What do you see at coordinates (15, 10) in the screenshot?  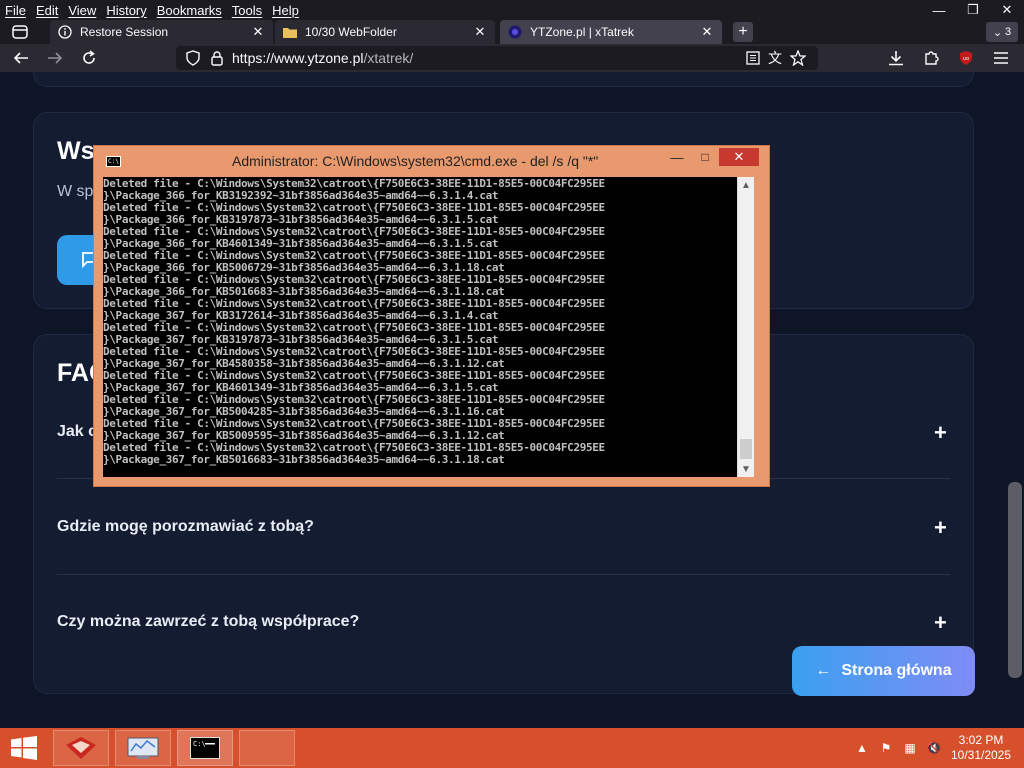 I see `menu-file: File` at bounding box center [15, 10].